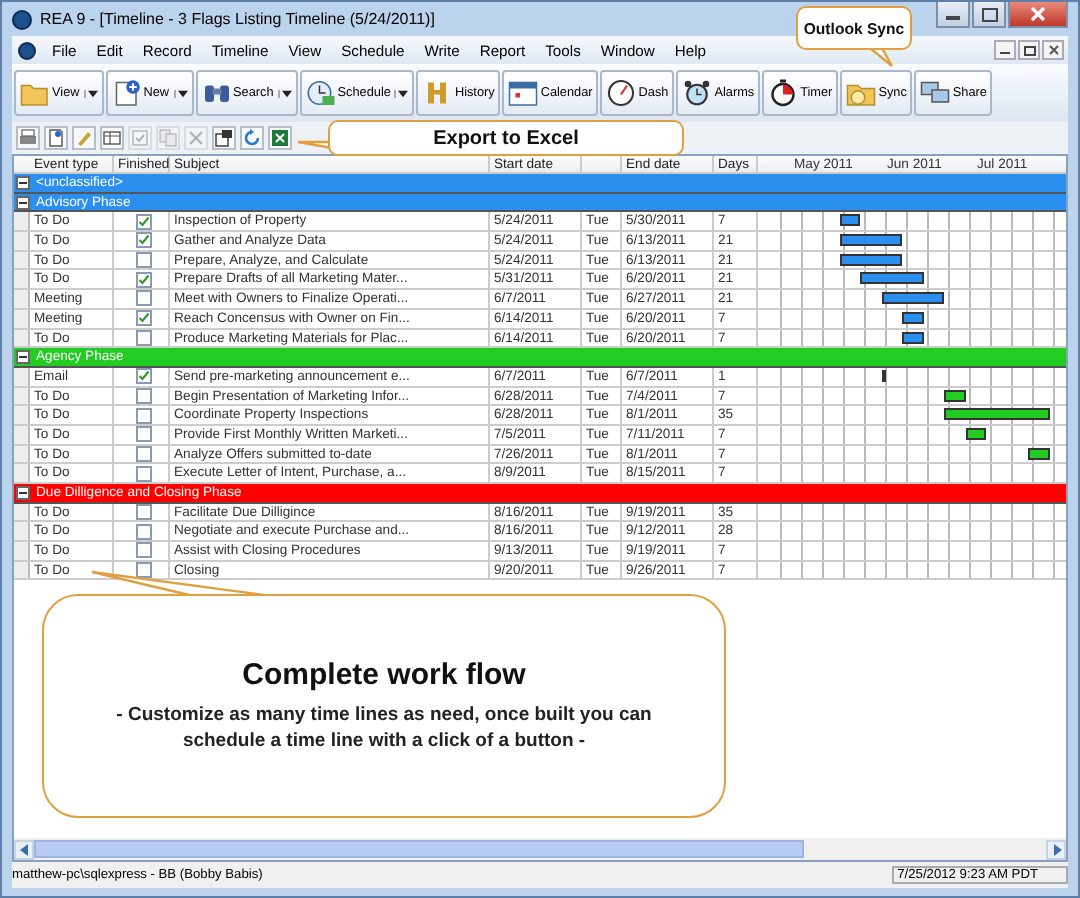 The height and width of the screenshot is (898, 1080). I want to click on document-plus-icon, so click(126, 93).